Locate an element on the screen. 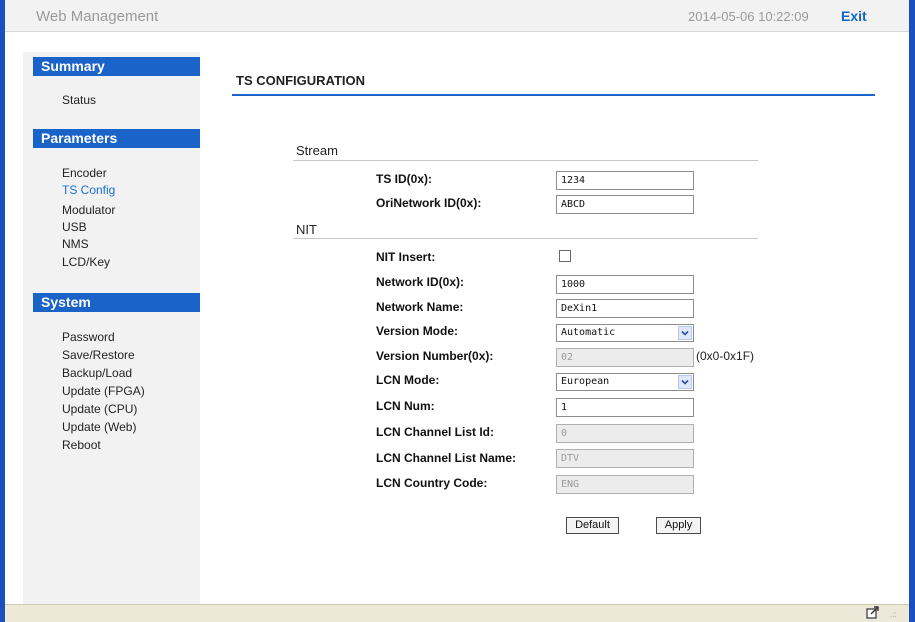 This screenshot has width=915, height=622. nit-group-title: NIT is located at coordinates (306, 229).